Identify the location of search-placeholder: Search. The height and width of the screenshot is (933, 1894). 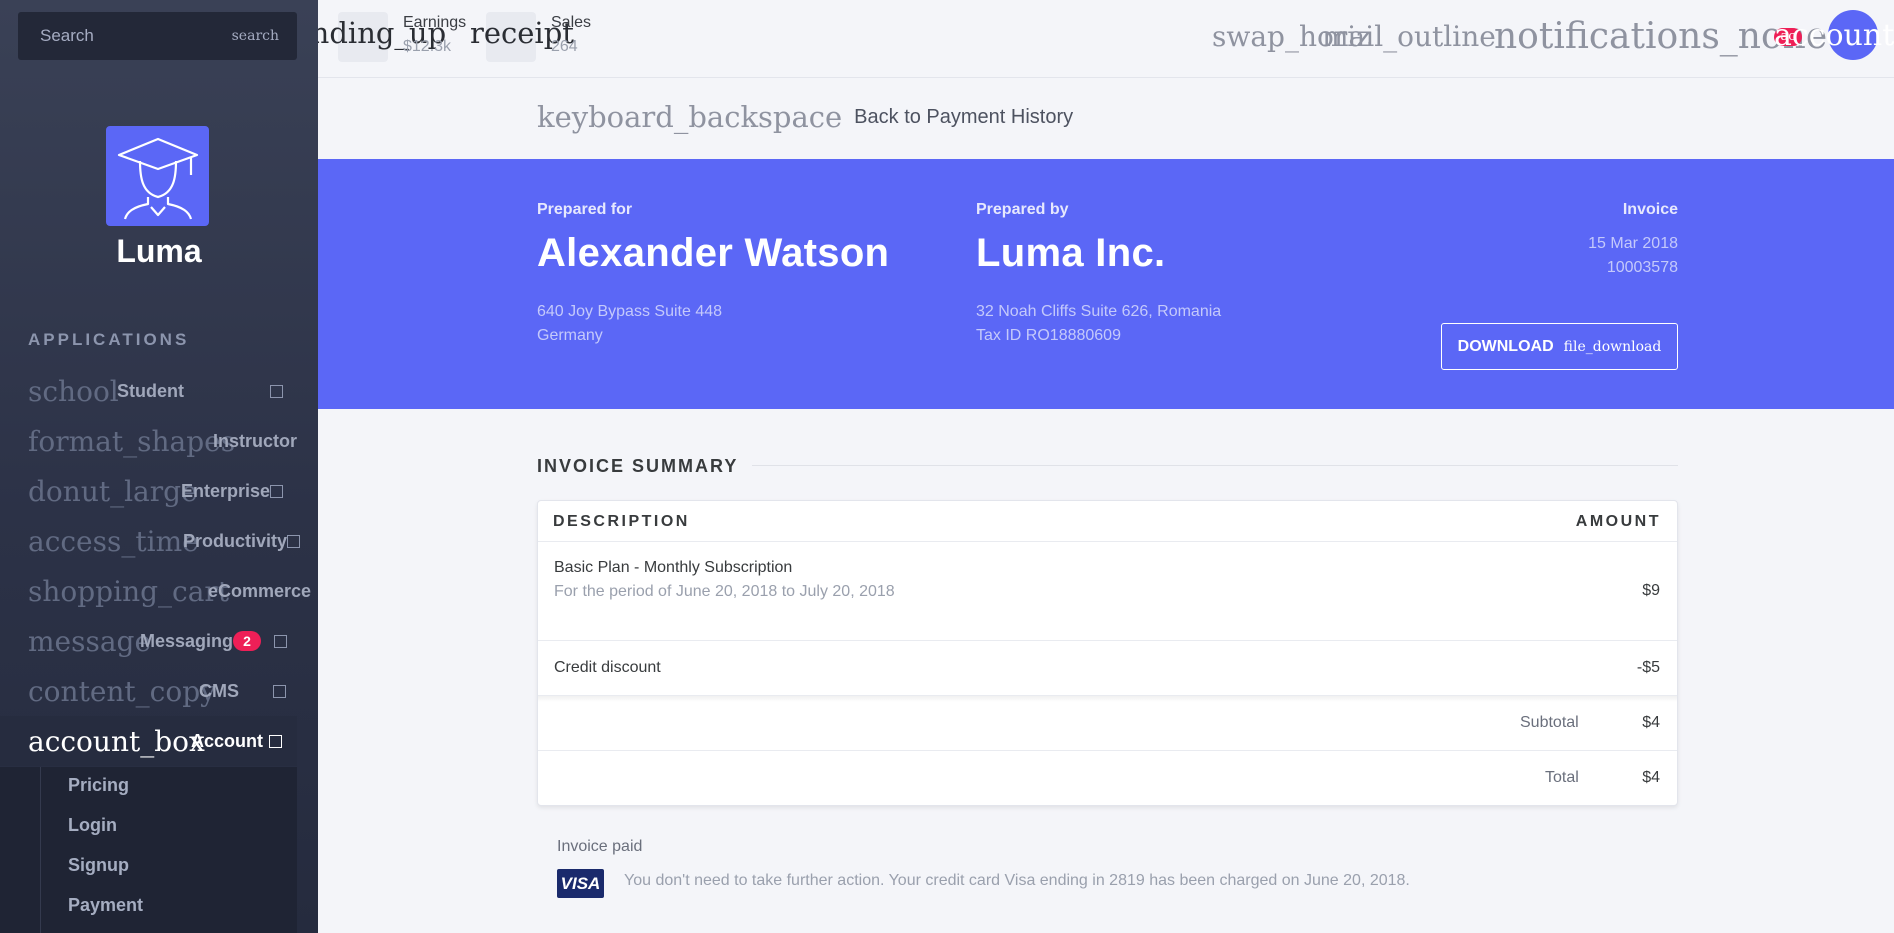
(67, 35).